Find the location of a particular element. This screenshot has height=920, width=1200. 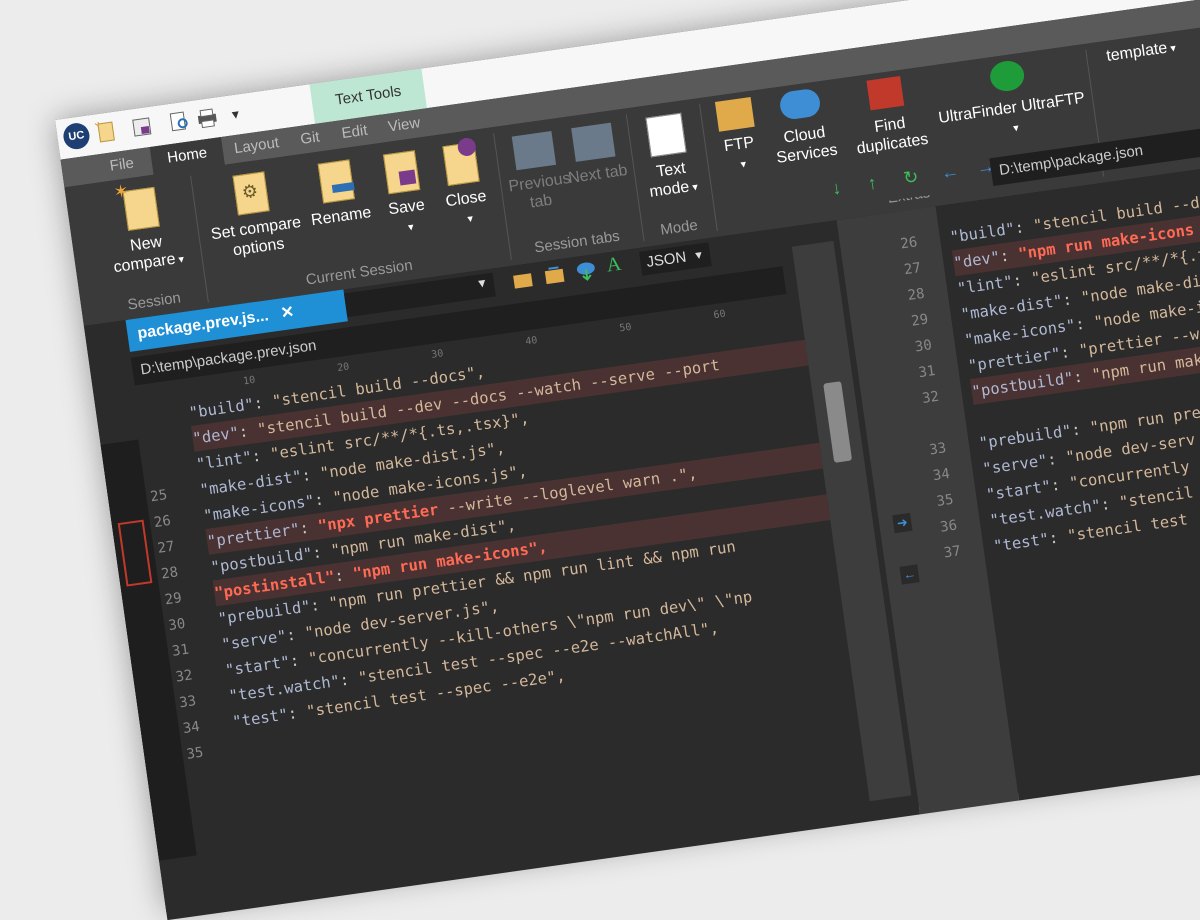

ftp-icon is located at coordinates (734, 114).